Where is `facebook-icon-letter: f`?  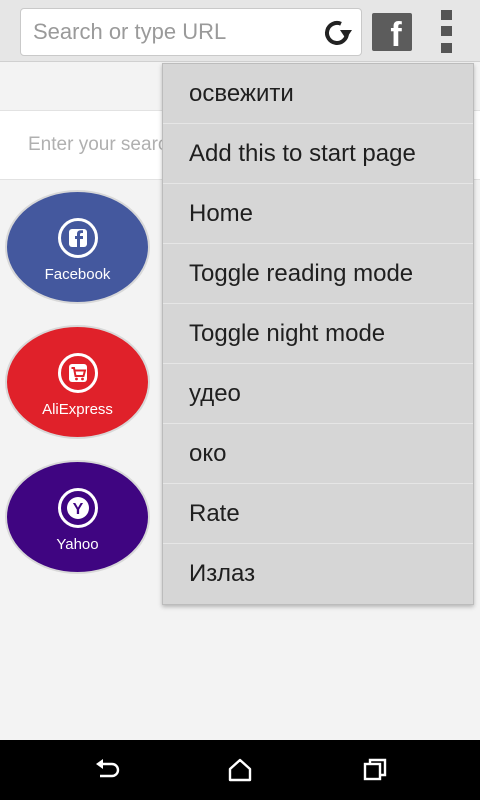
facebook-icon-letter: f is located at coordinates (396, 33).